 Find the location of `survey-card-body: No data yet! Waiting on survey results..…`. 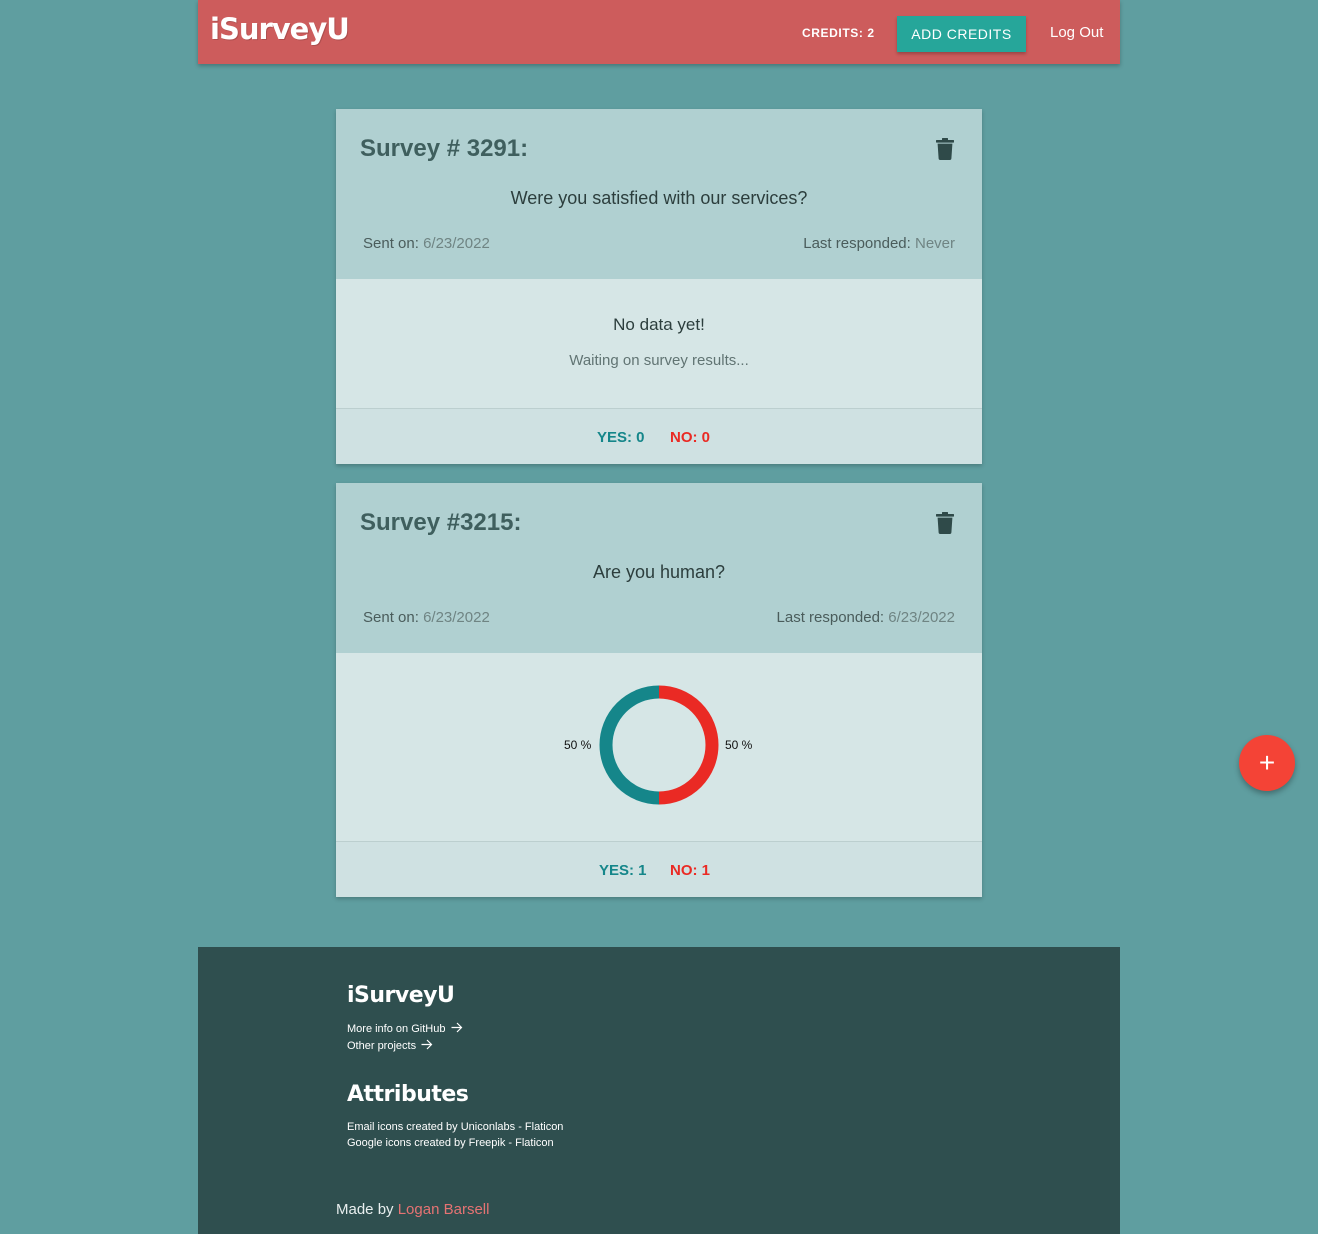

survey-card-body: No data yet! Waiting on survey results..… is located at coordinates (659, 343).